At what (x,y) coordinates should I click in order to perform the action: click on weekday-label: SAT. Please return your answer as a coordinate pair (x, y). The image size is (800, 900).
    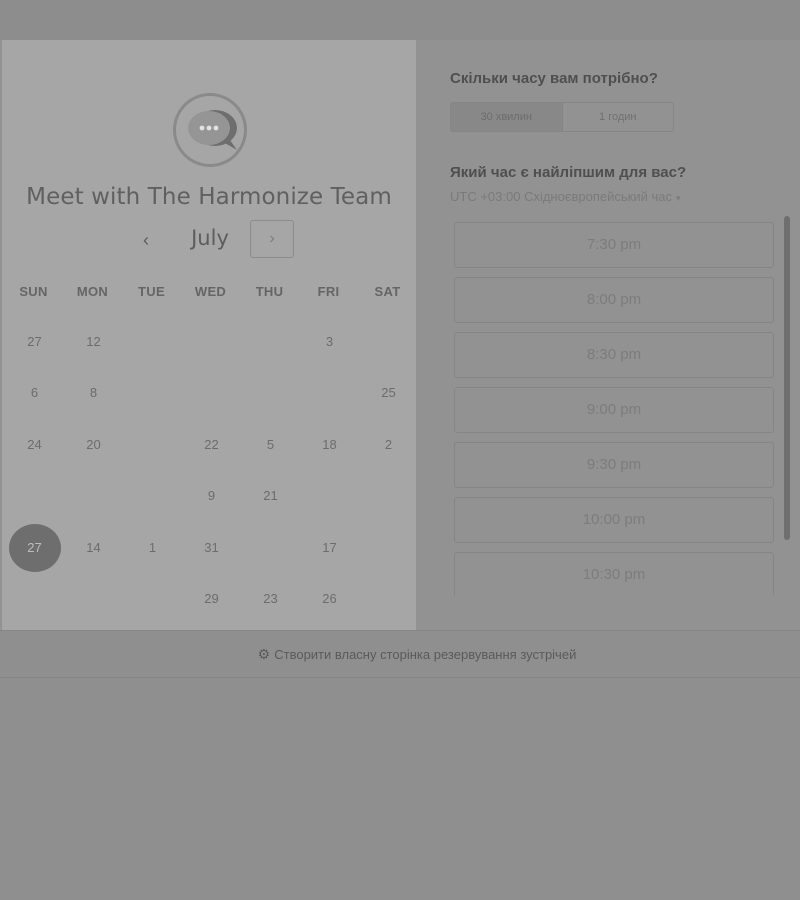
    Looking at the image, I should click on (387, 291).